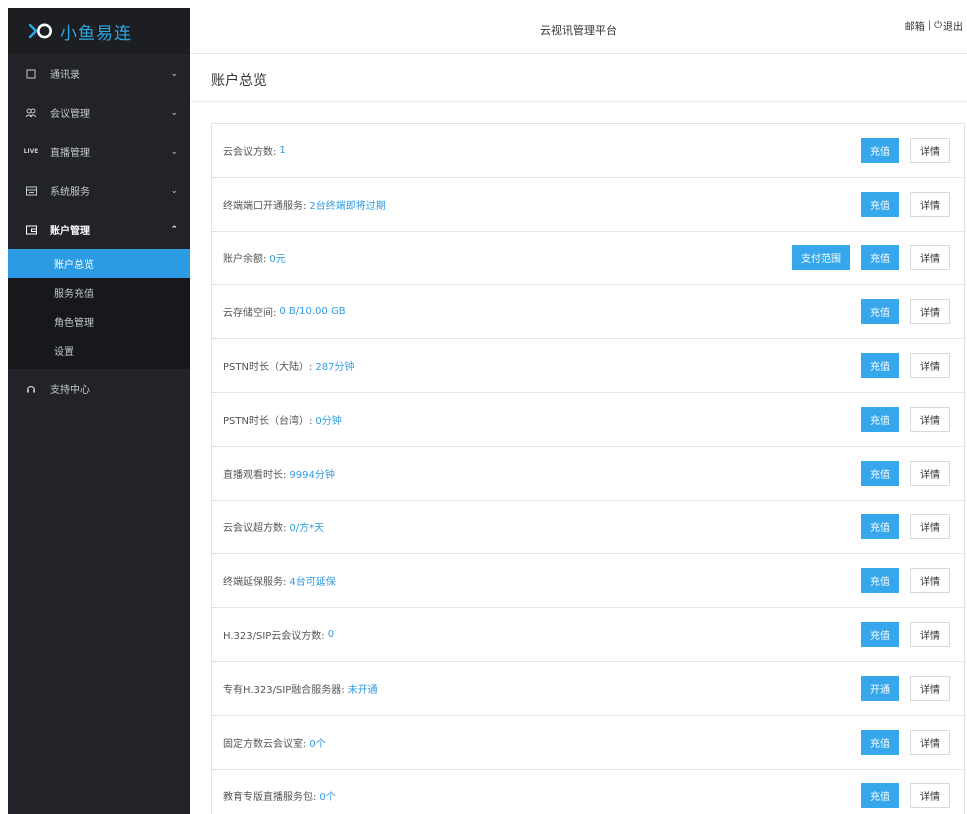 Image resolution: width=967 pixels, height=814 pixels. I want to click on list-item: 终端延保服务: 4台可延保 充值 详情, so click(588, 581).